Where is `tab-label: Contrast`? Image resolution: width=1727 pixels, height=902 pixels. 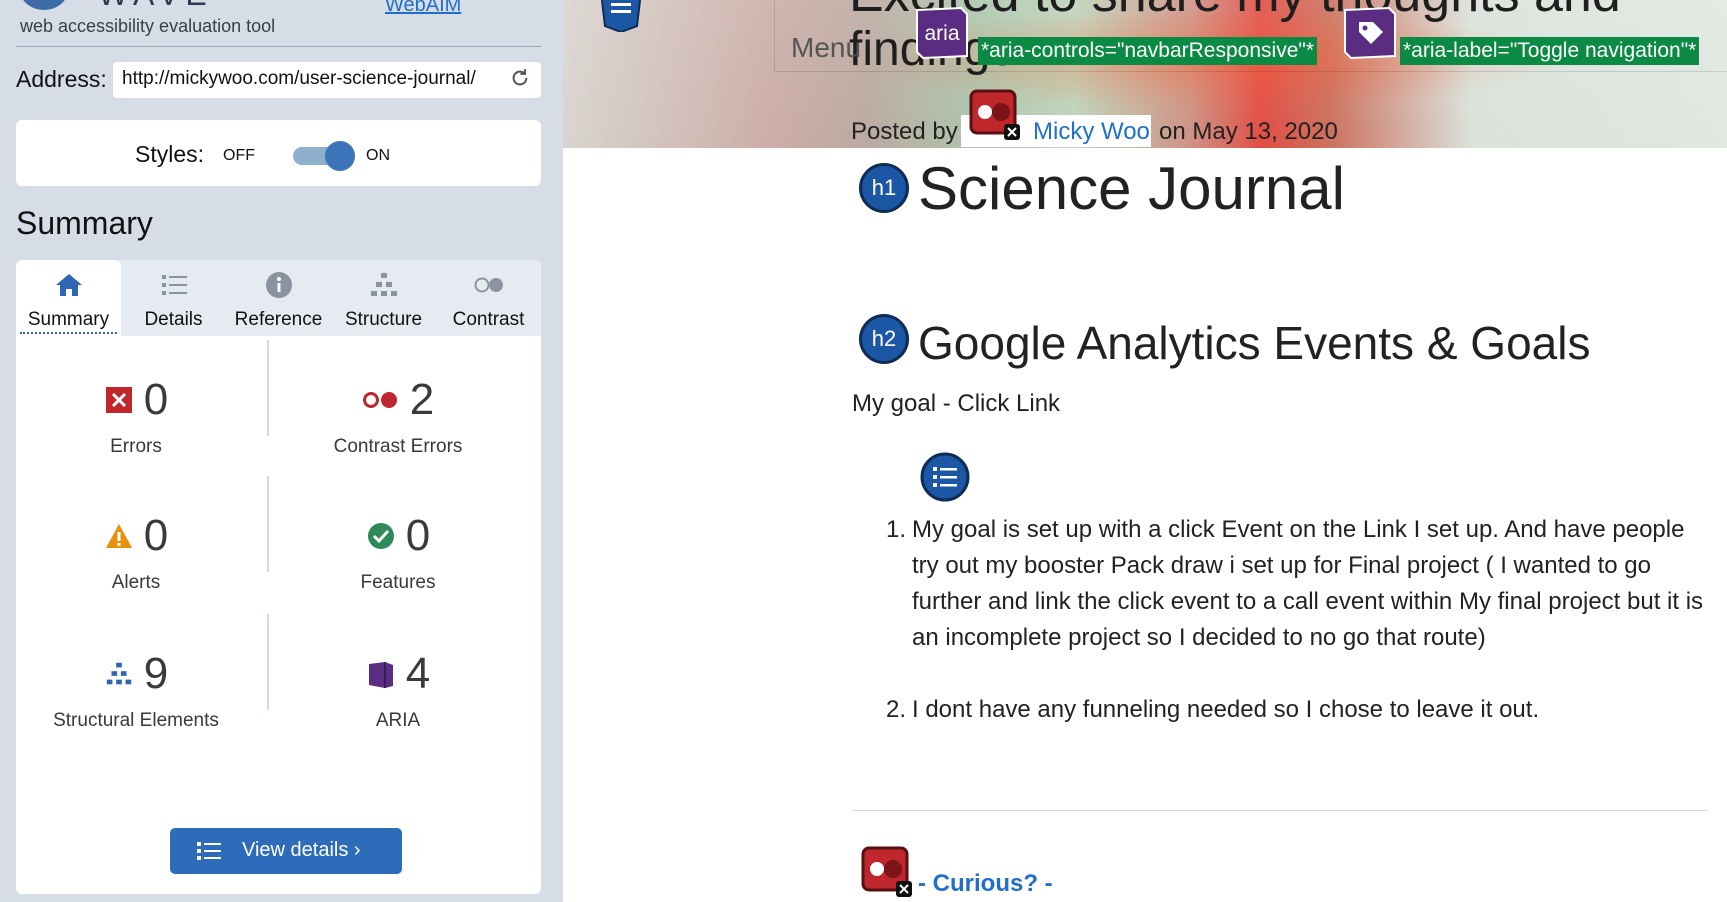 tab-label: Contrast is located at coordinates (488, 319).